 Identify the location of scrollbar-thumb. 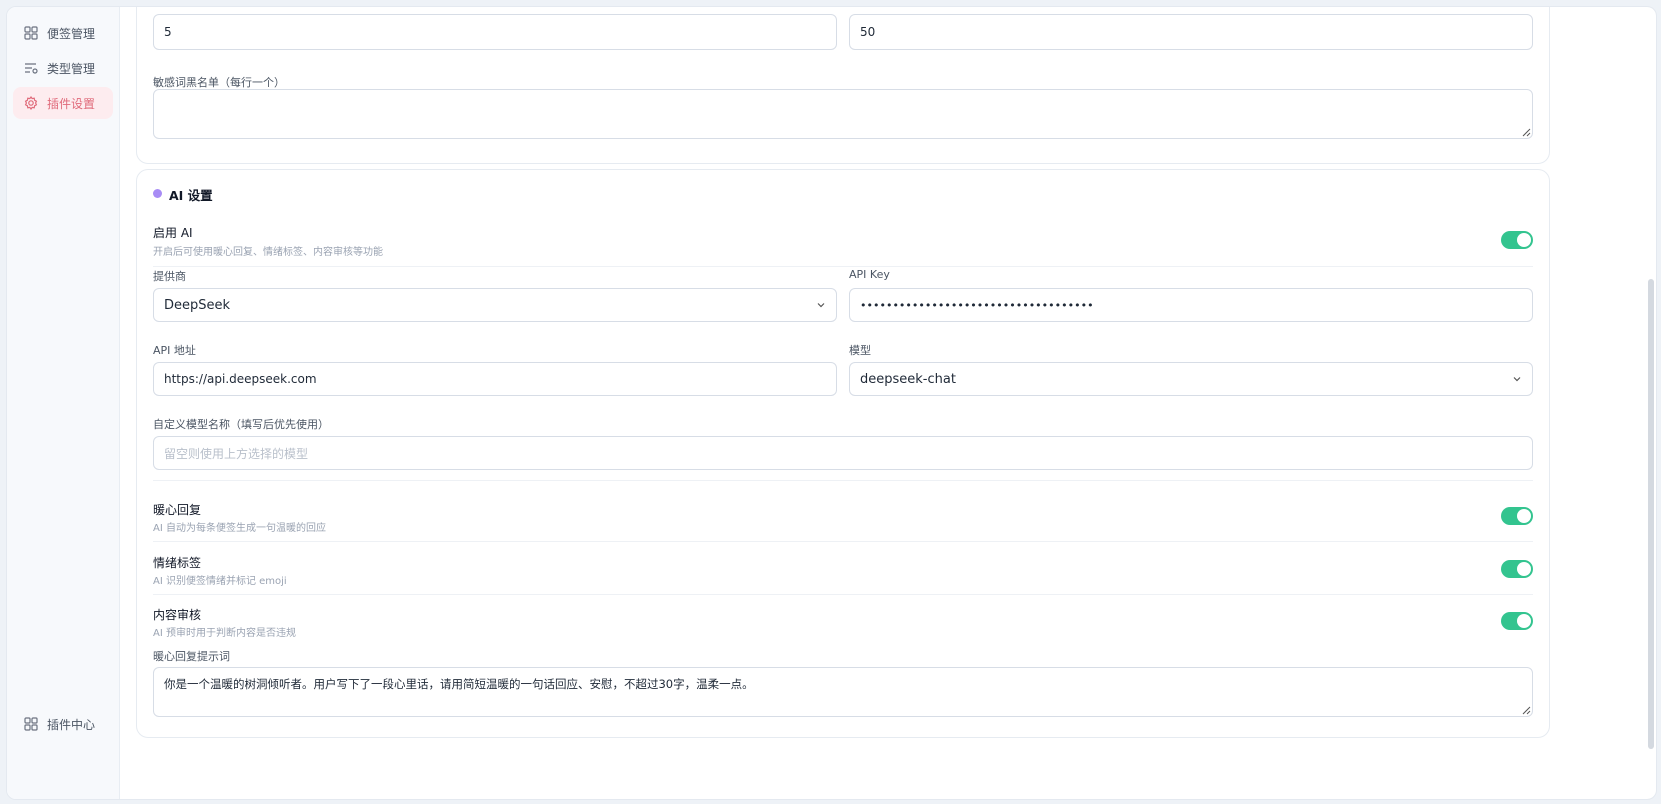
(1651, 514).